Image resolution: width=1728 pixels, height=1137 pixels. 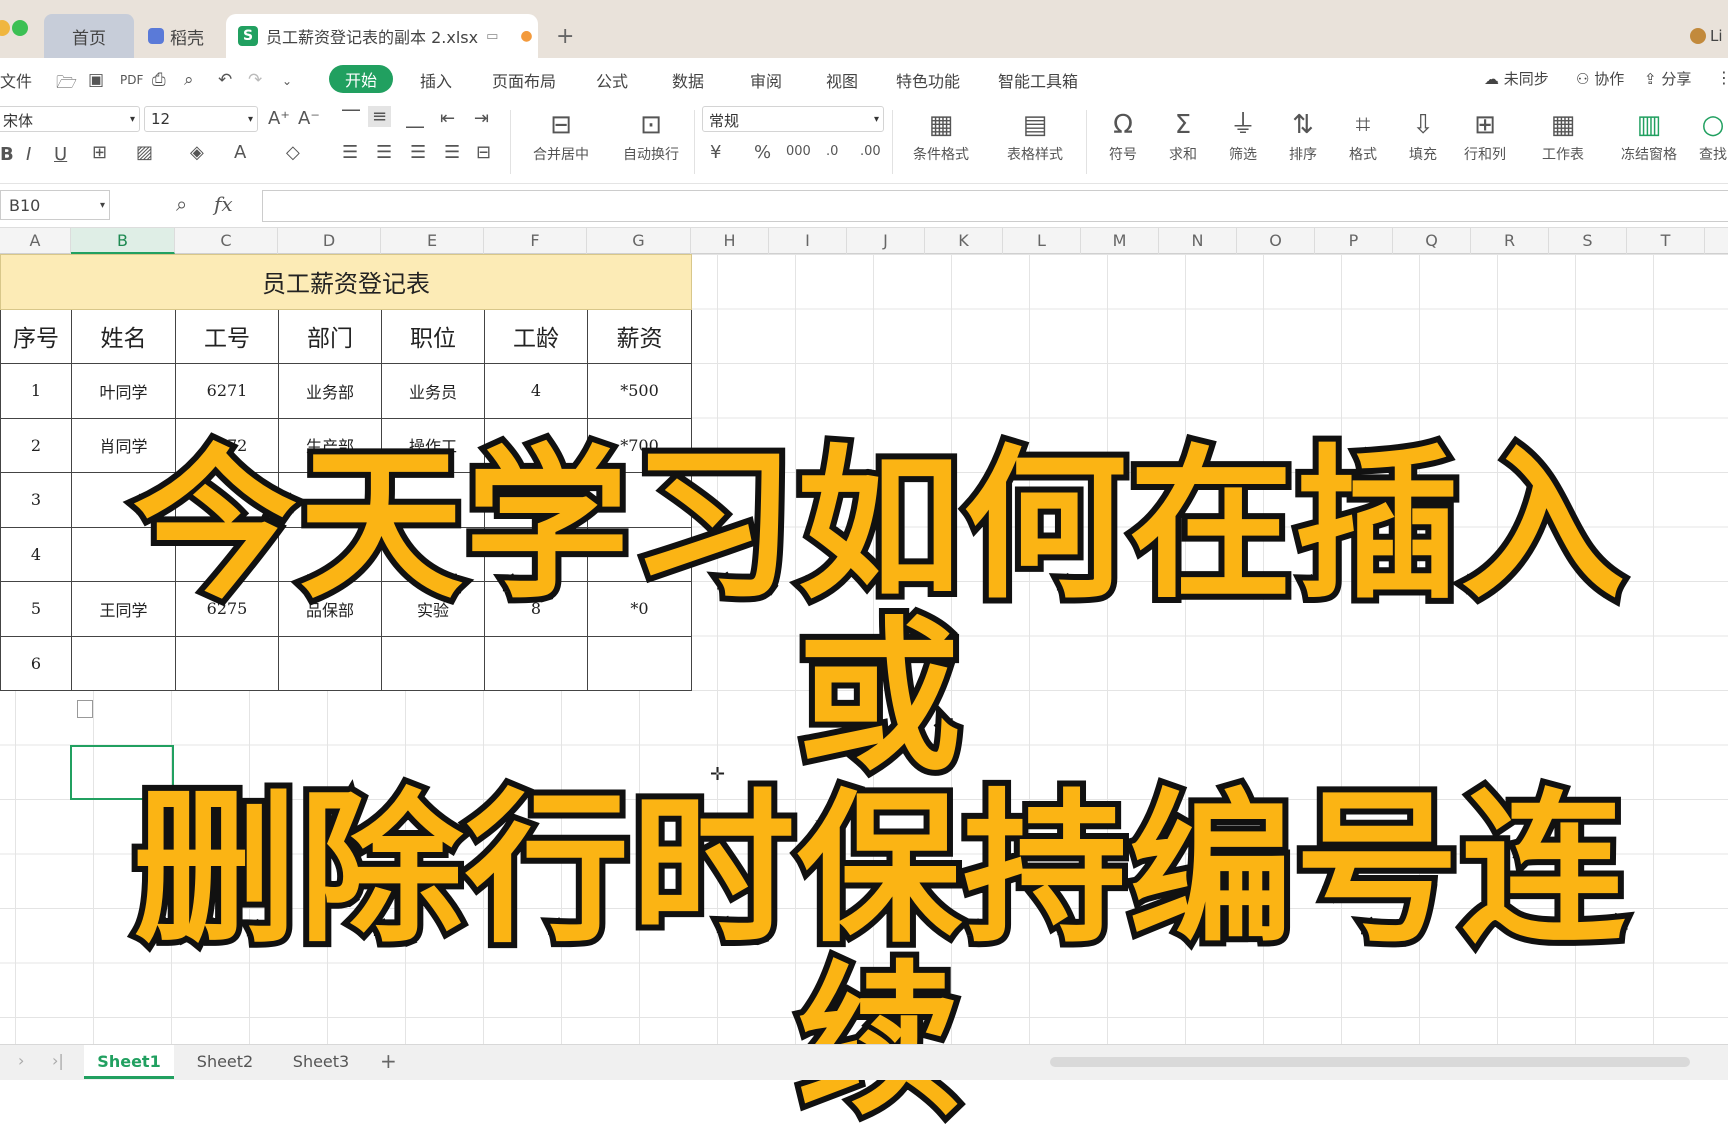 I want to click on font-size-select: 12 ▾, so click(x=201, y=119).